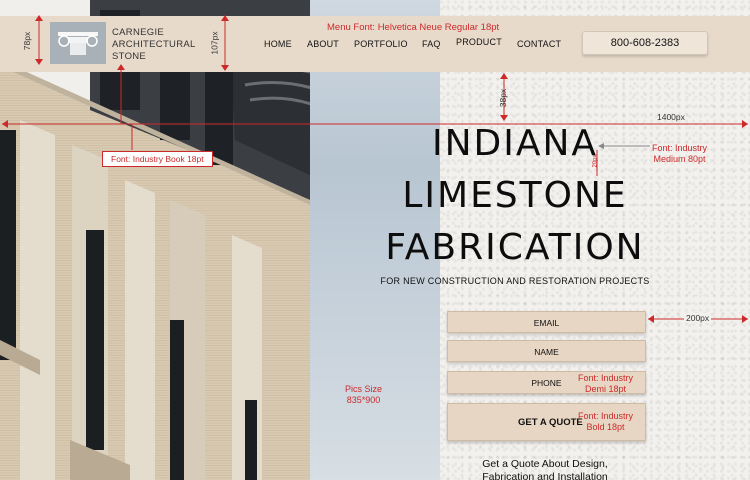 Image resolution: width=750 pixels, height=480 pixels. I want to click on hero-title-line: INDIANA, so click(515, 143).